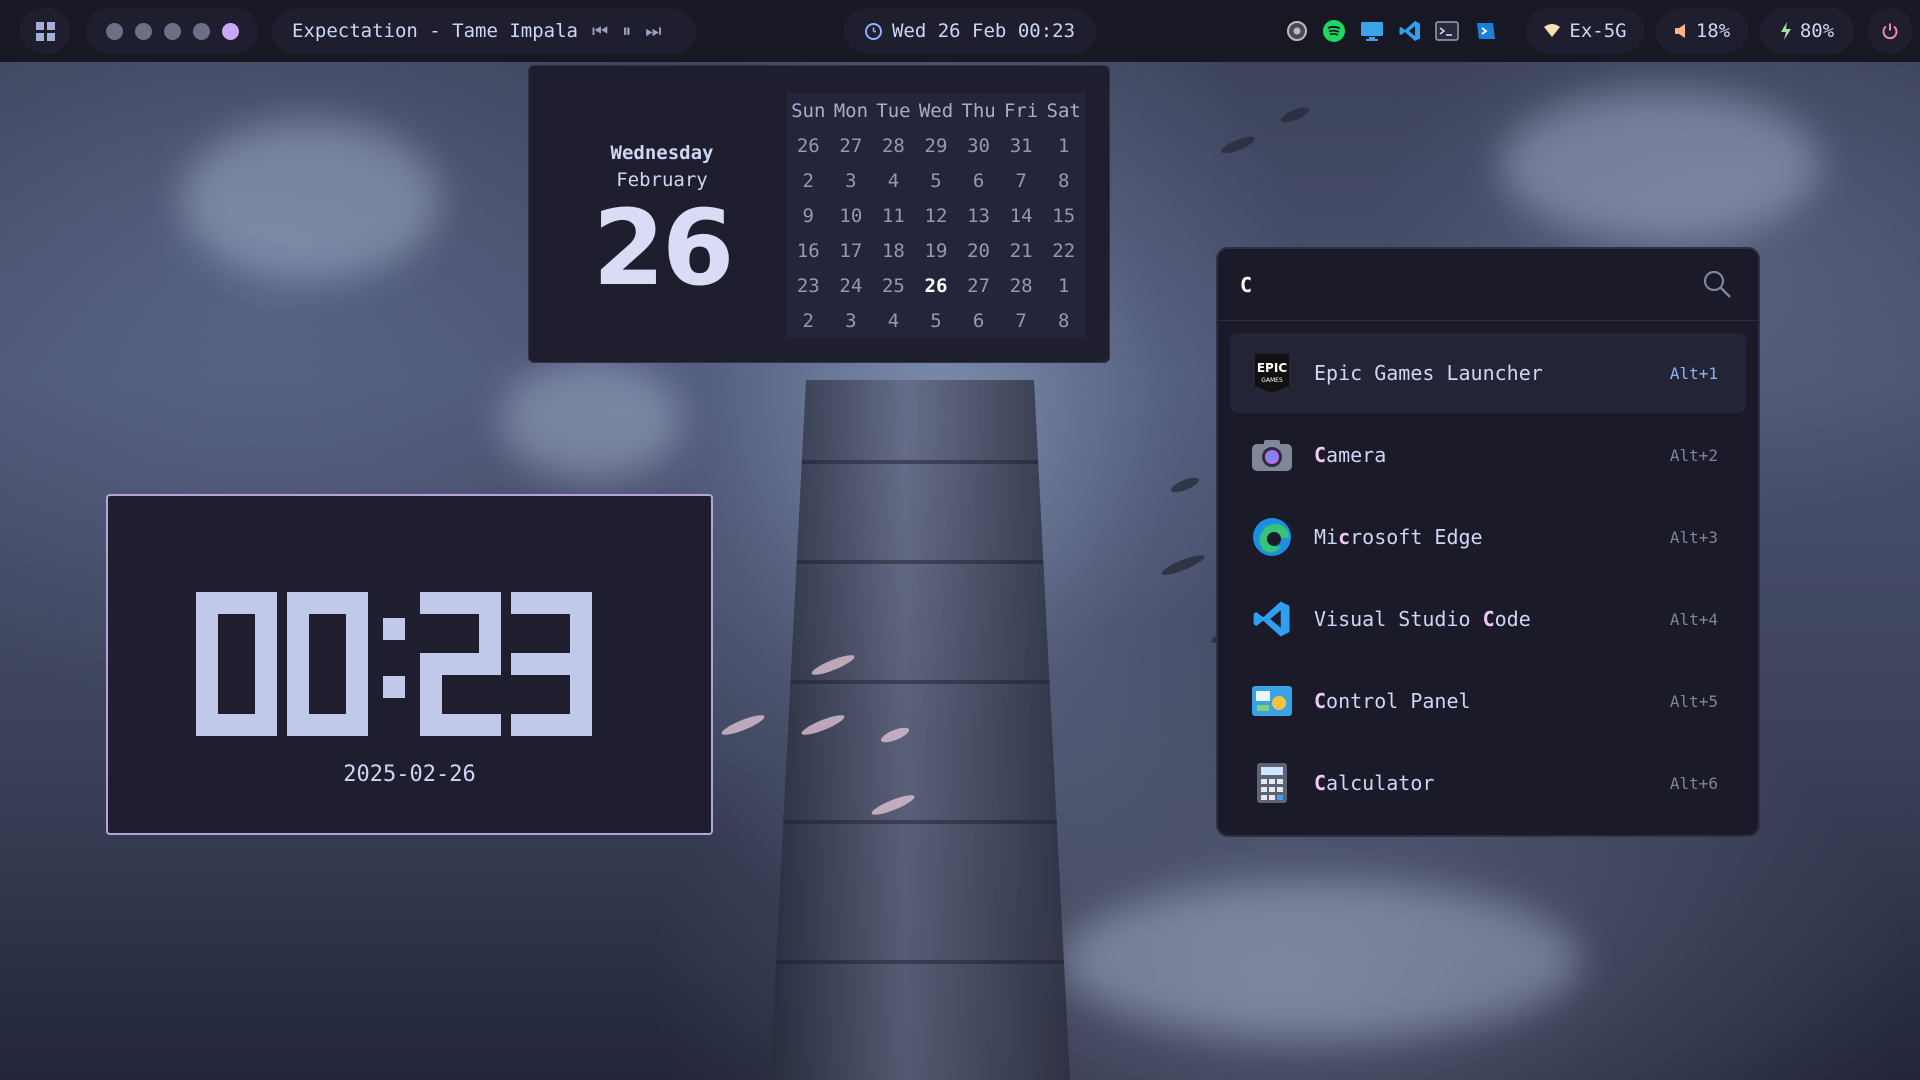 This screenshot has height=1080, width=1920. I want to click on launcher-item-shortcut: Alt+2, so click(1693, 455).